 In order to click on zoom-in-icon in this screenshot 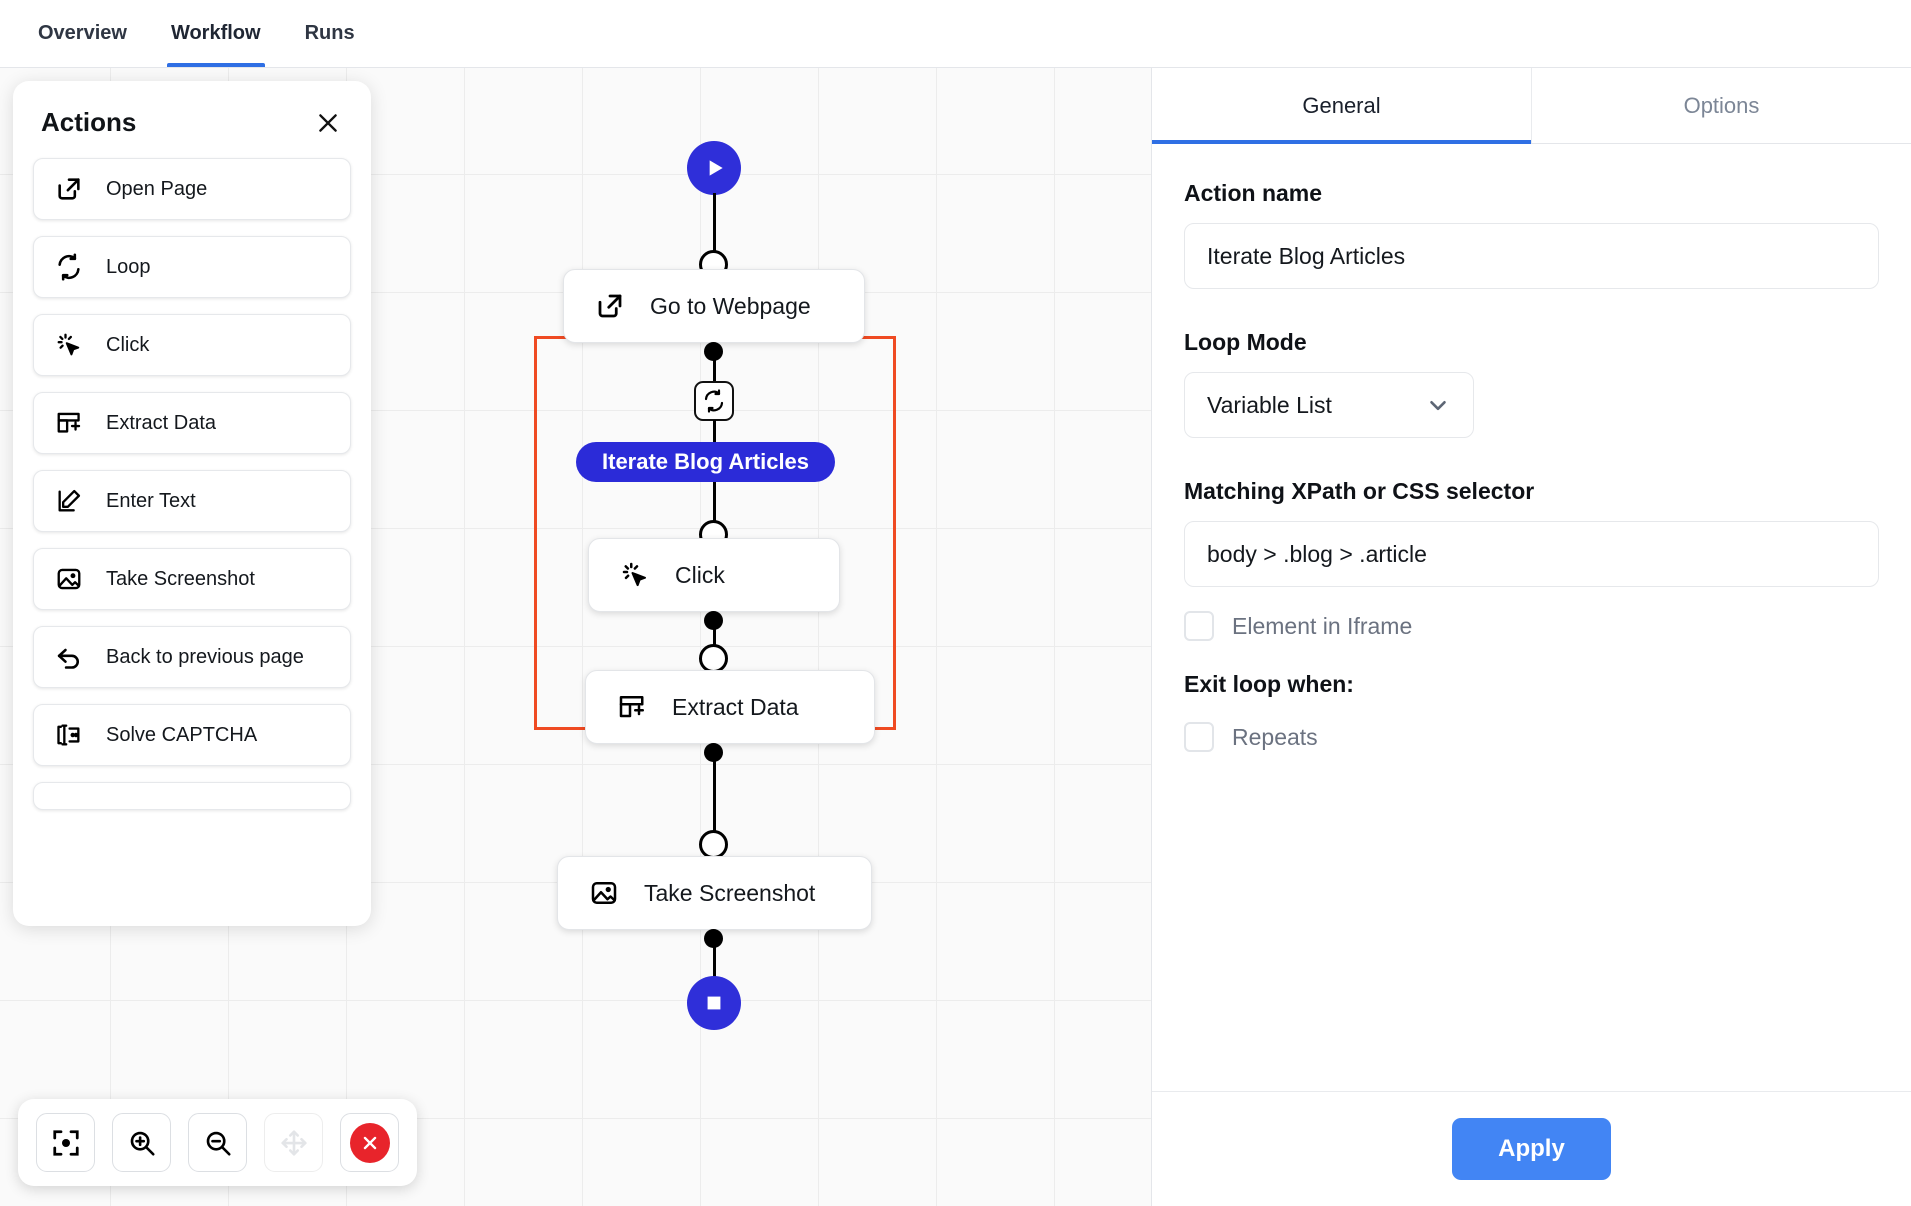, I will do `click(142, 1143)`.